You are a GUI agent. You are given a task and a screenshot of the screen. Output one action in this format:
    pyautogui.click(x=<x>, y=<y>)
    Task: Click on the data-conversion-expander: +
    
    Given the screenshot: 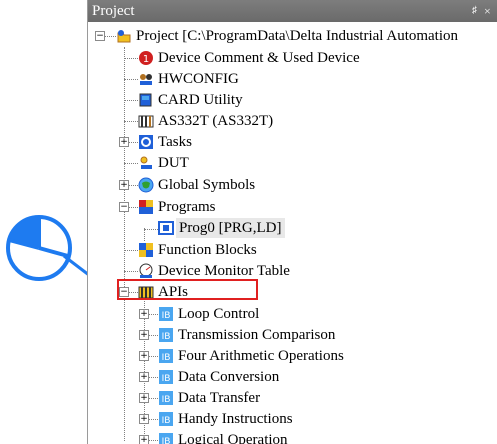 What is the action you would take?
    pyautogui.click(x=144, y=377)
    